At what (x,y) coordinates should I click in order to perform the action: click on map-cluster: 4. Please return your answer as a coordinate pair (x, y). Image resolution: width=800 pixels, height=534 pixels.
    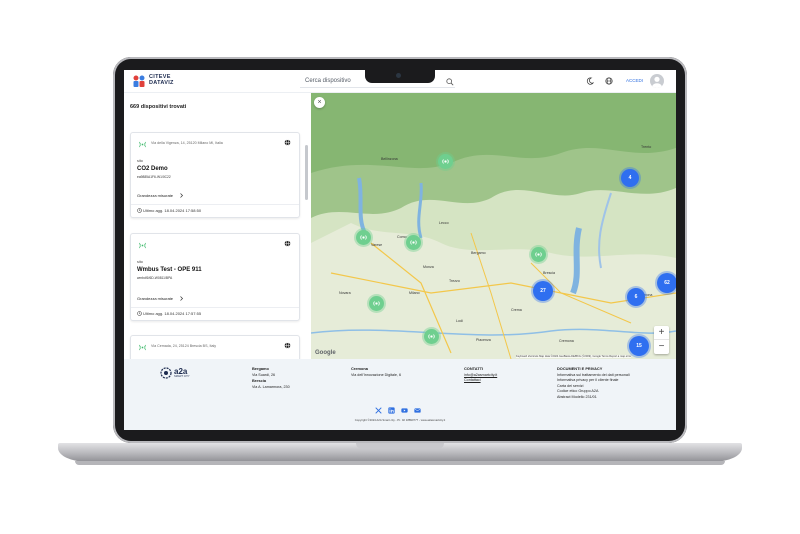
    Looking at the image, I should click on (630, 178).